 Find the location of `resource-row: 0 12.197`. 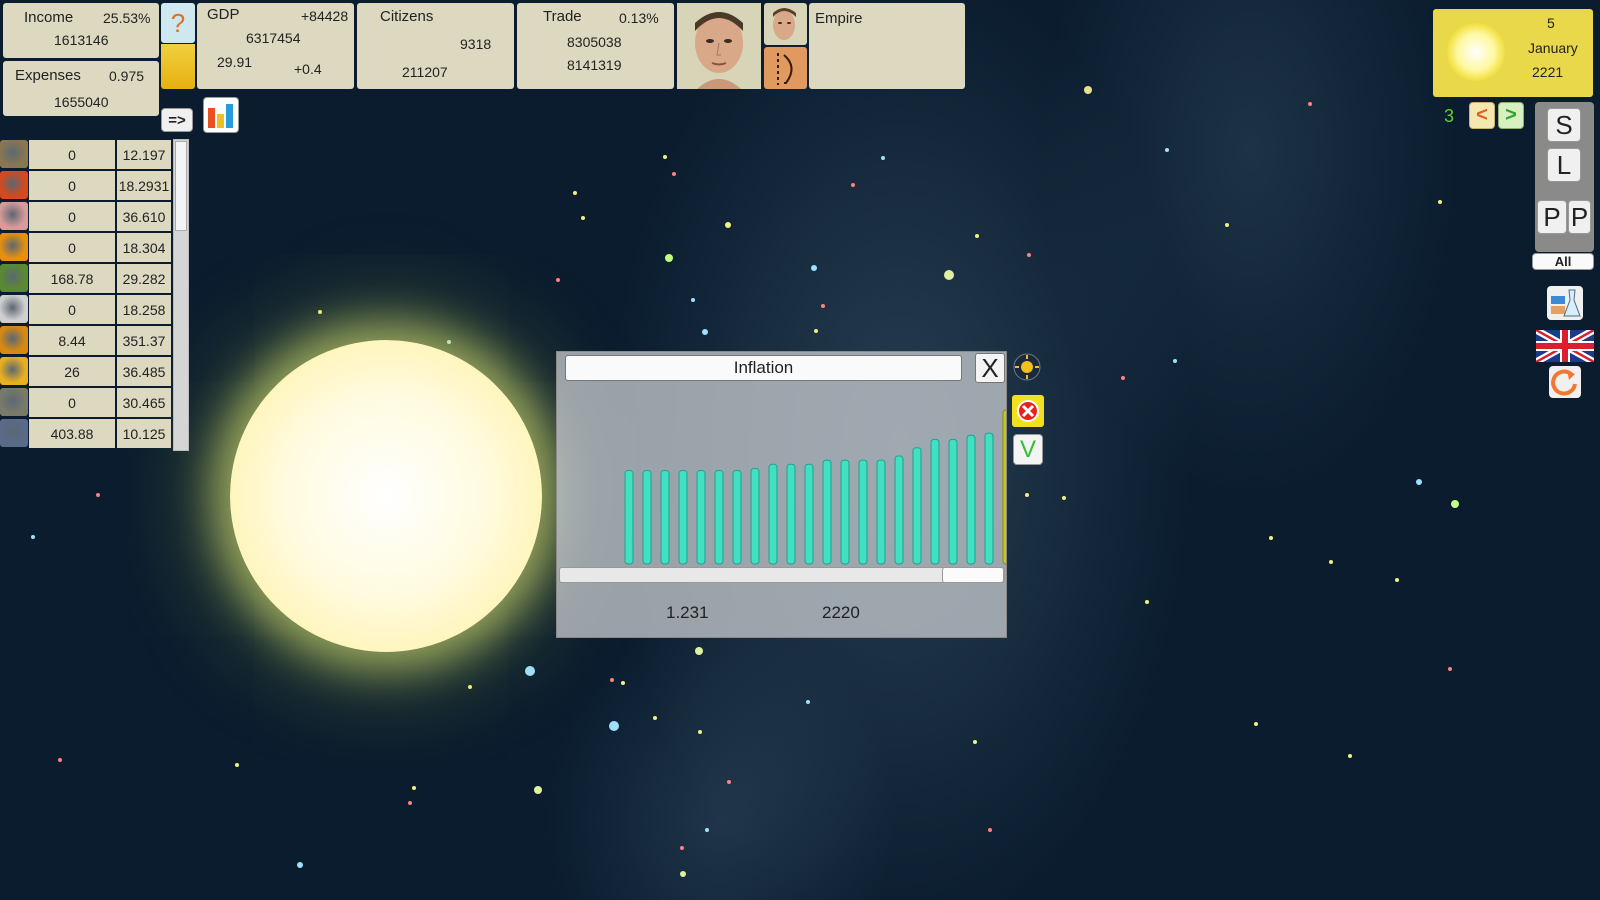

resource-row: 0 12.197 is located at coordinates (87, 154).